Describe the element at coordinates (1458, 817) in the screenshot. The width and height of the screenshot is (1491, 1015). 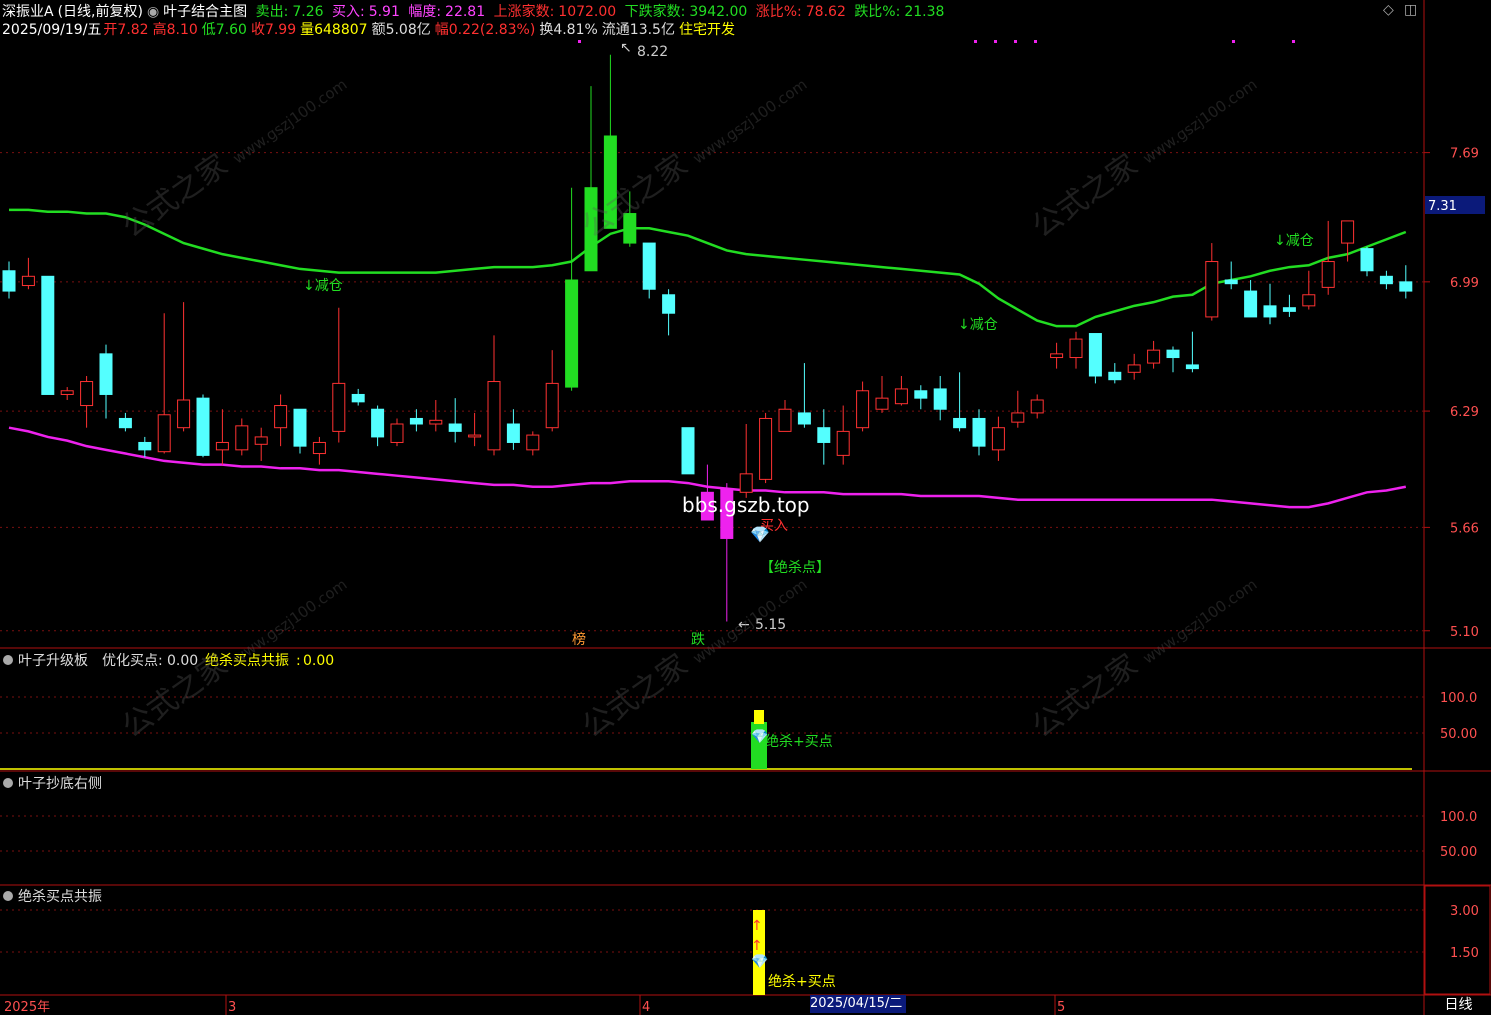
I see `panel2-tick-100: 100.0` at that location.